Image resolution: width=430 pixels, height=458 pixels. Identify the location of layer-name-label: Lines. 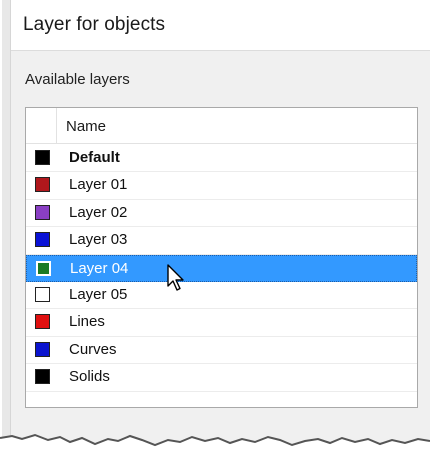
(87, 322).